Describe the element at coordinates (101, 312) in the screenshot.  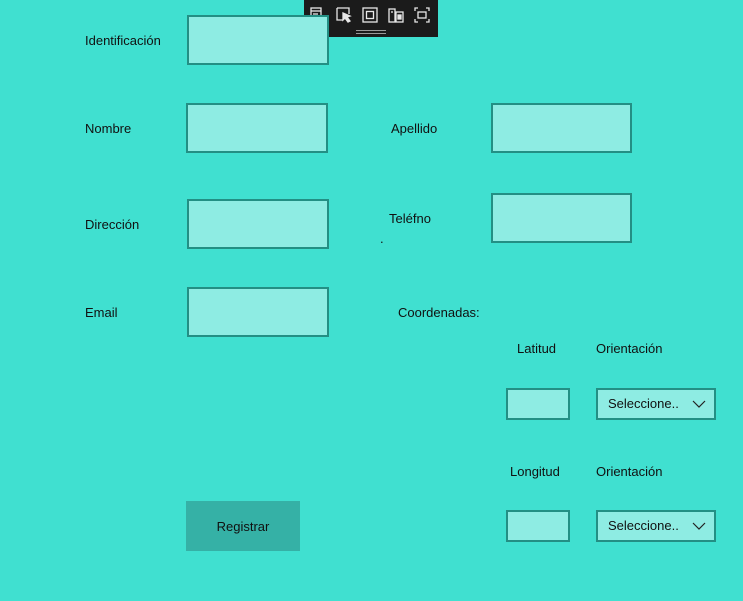
I see `email-label: Email` at that location.